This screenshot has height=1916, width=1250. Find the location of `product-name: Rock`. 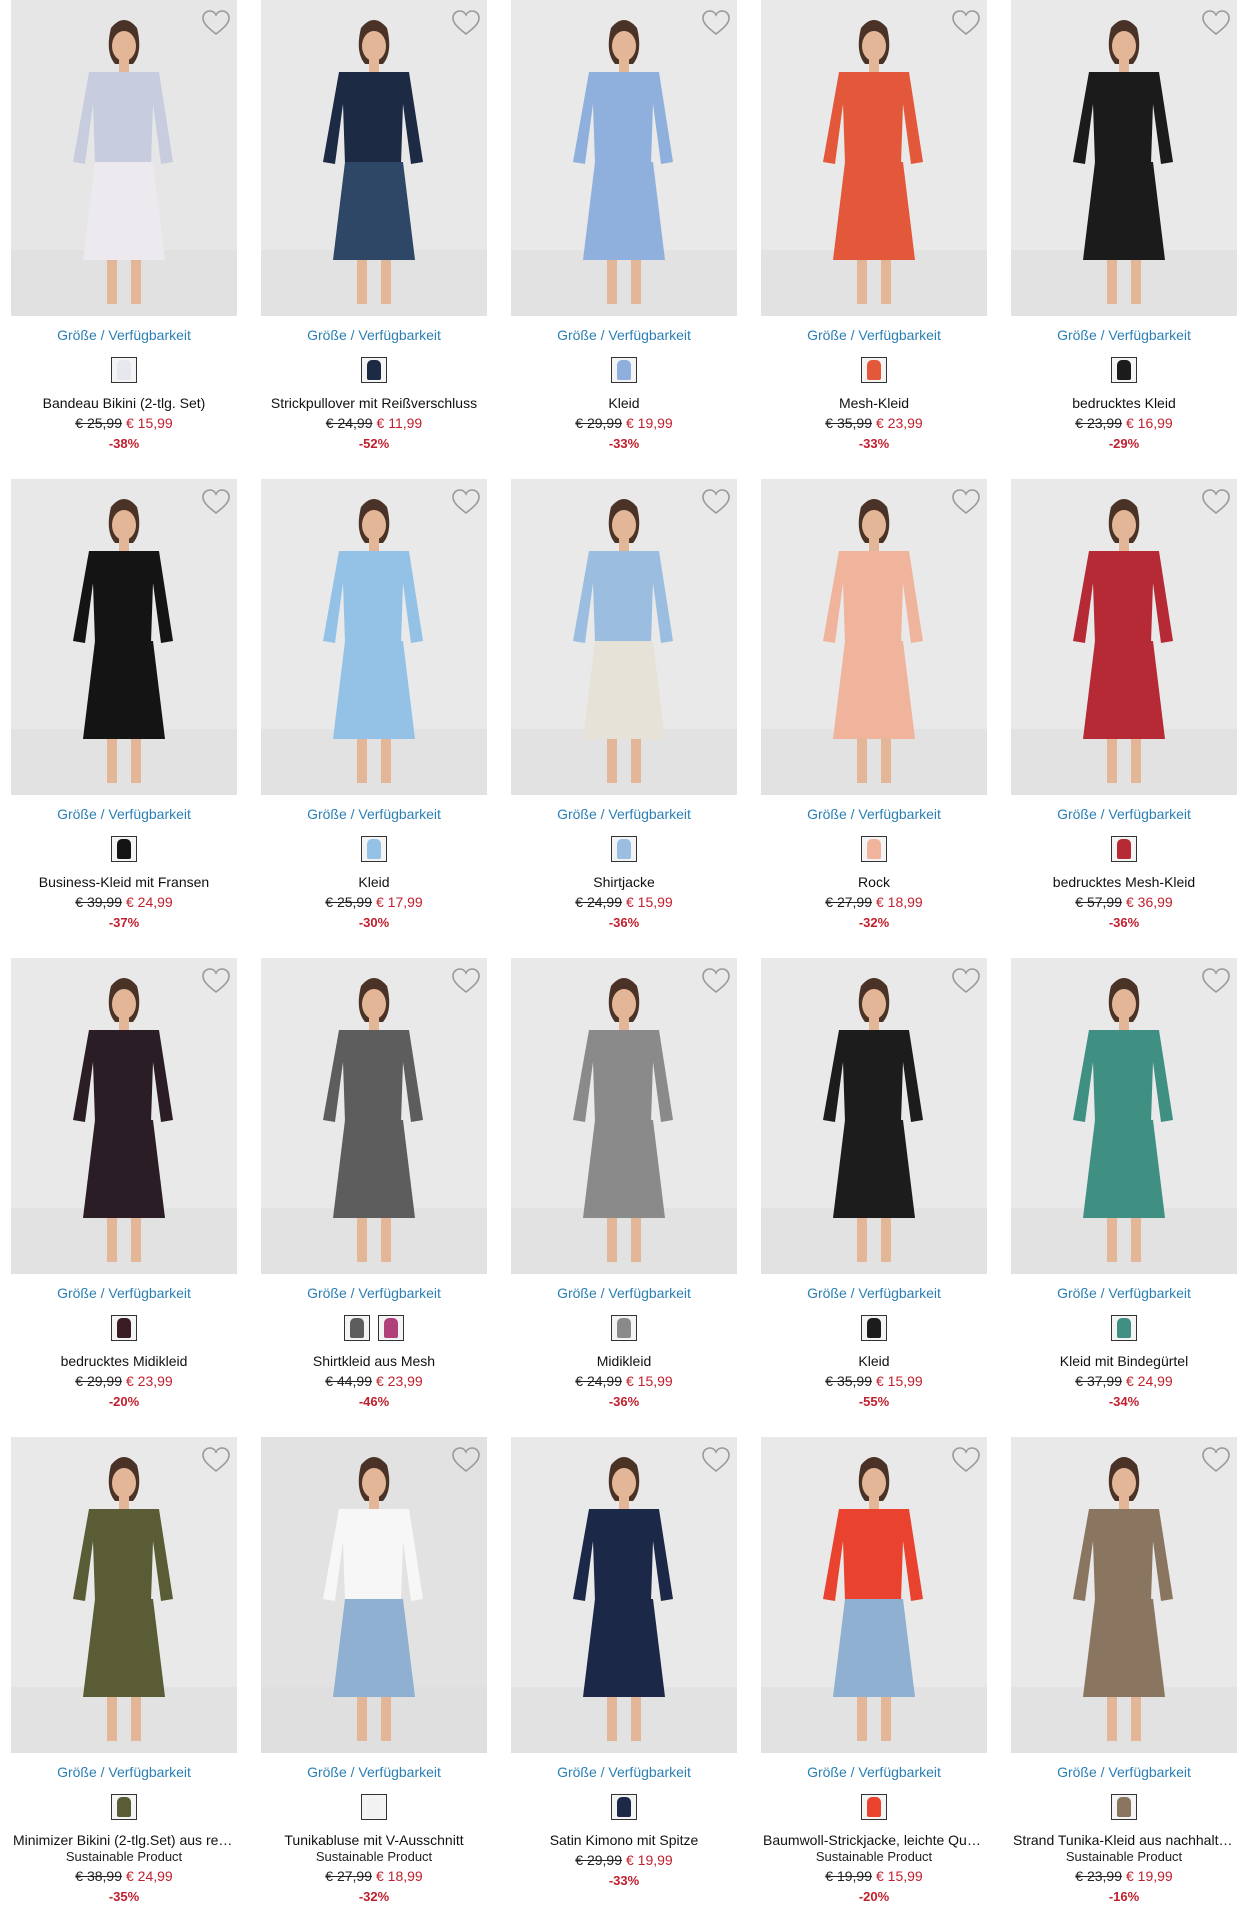

product-name: Rock is located at coordinates (874, 882).